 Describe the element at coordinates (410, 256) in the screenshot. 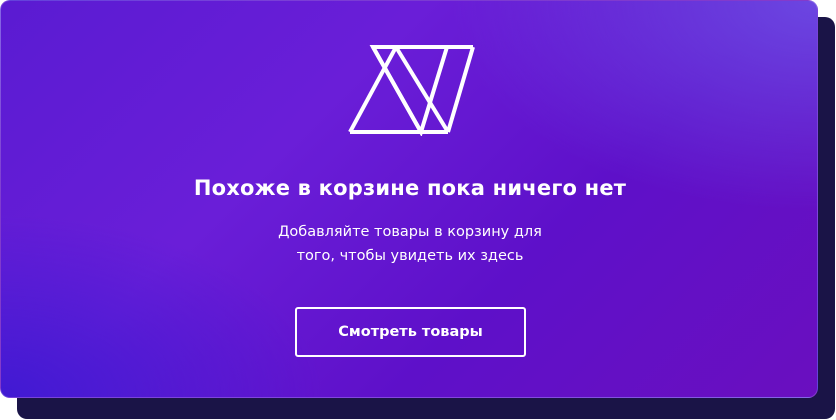

I see `empty-cart-subtitle-line-2: того, чтобы увидеть их здесь` at that location.